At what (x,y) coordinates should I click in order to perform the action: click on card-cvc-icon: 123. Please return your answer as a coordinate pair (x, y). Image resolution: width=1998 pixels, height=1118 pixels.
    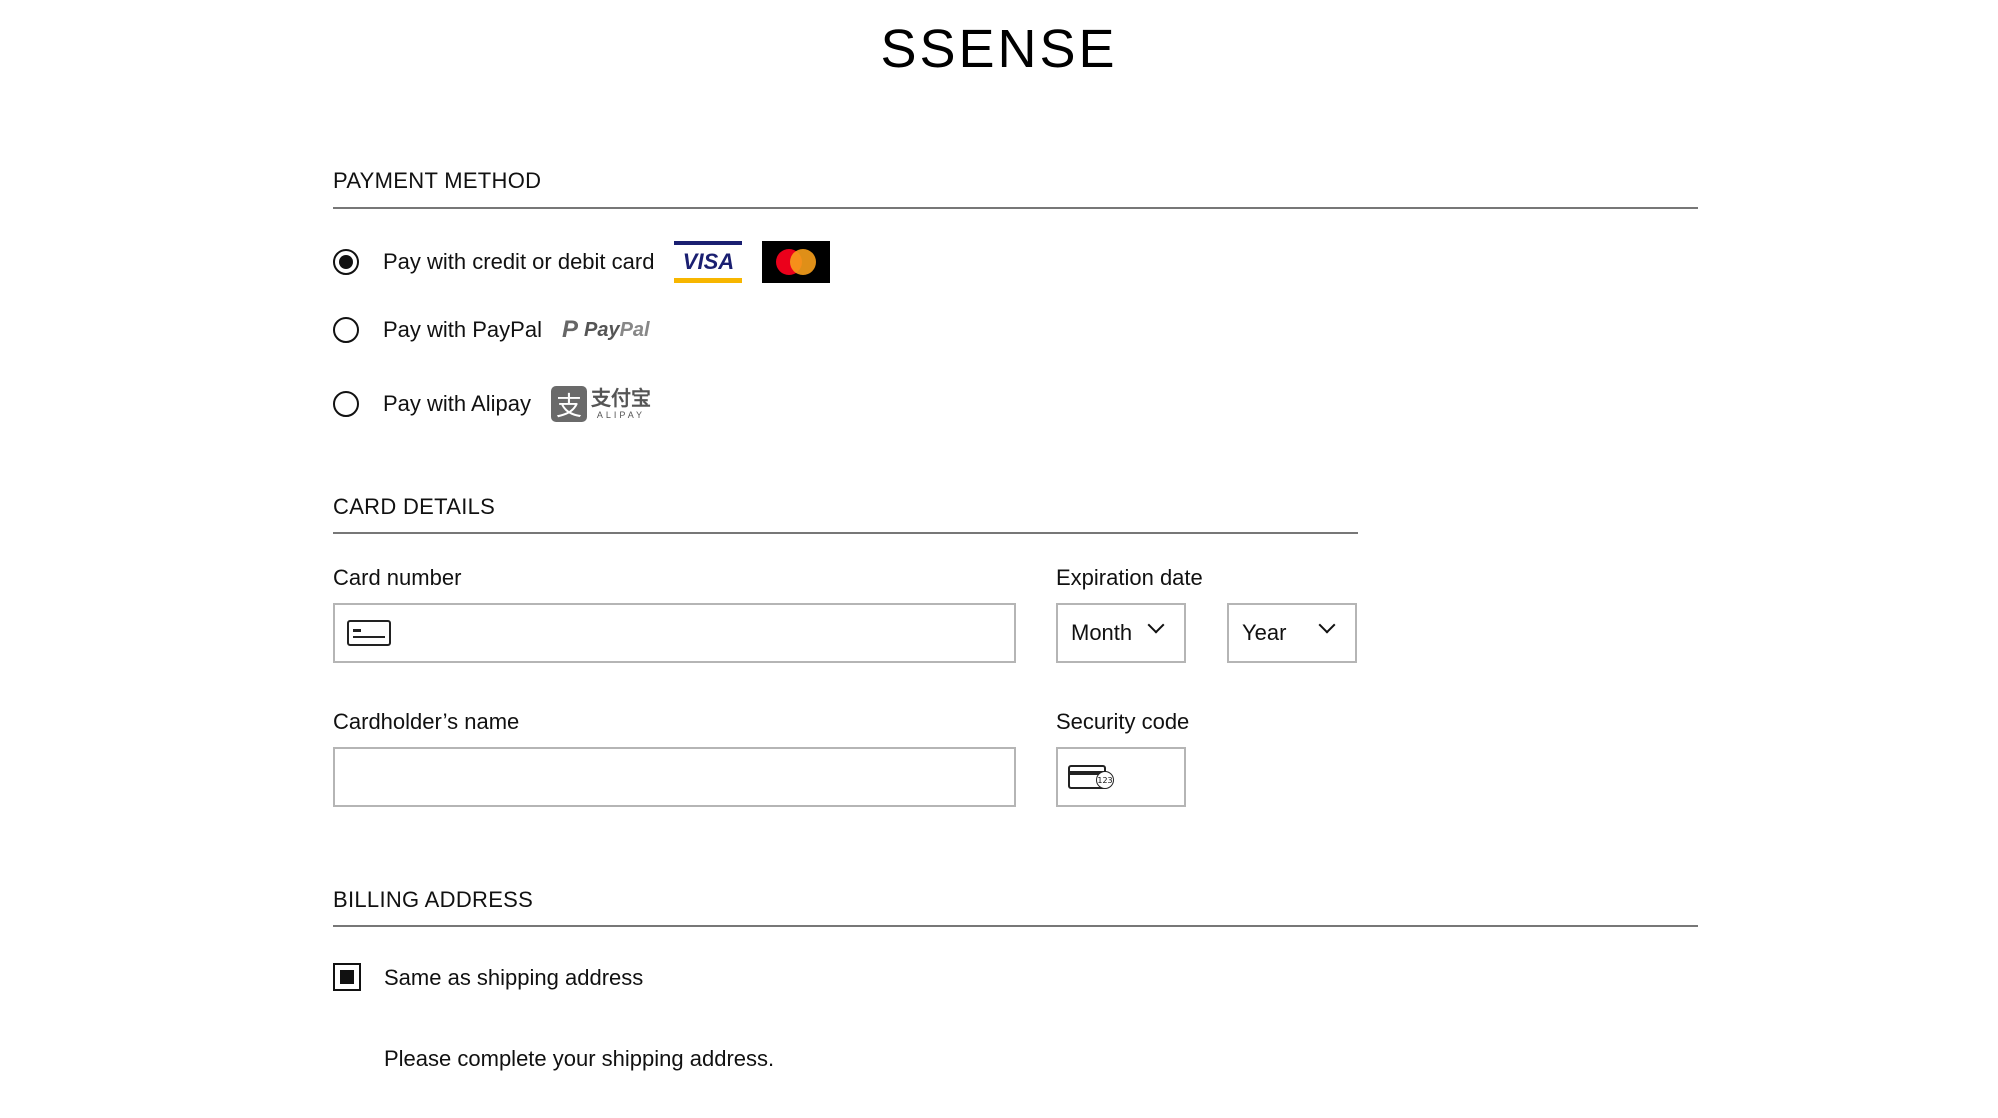
    Looking at the image, I should click on (1091, 777).